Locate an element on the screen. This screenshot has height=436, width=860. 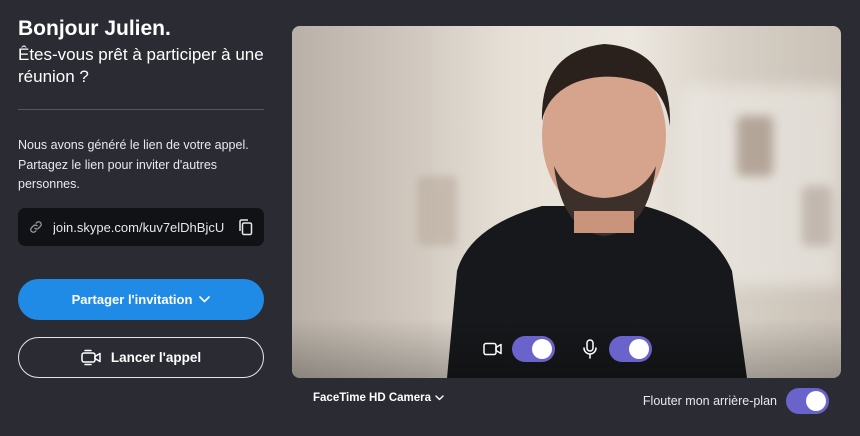
microphone-toggle is located at coordinates (630, 349).